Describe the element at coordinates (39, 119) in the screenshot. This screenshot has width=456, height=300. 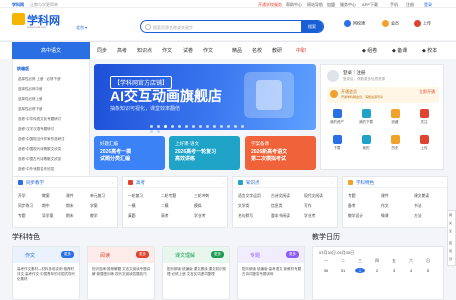
I see `sidebar-item: 选修·中华传统文化专题研讨` at that location.